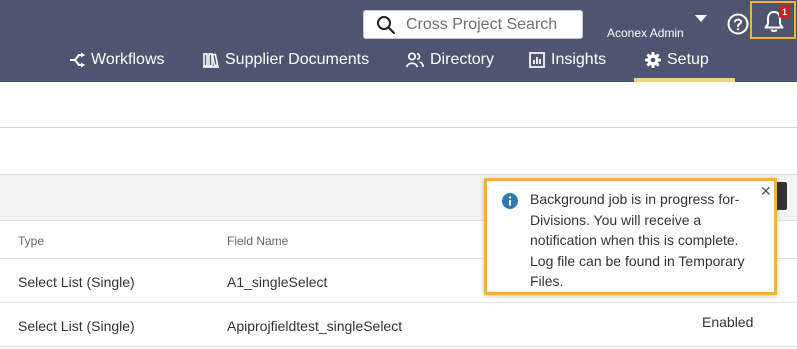 The image size is (797, 349). What do you see at coordinates (315, 326) in the screenshot?
I see `field-name-cell: Apiprojfieldtest_singleSelect` at bounding box center [315, 326].